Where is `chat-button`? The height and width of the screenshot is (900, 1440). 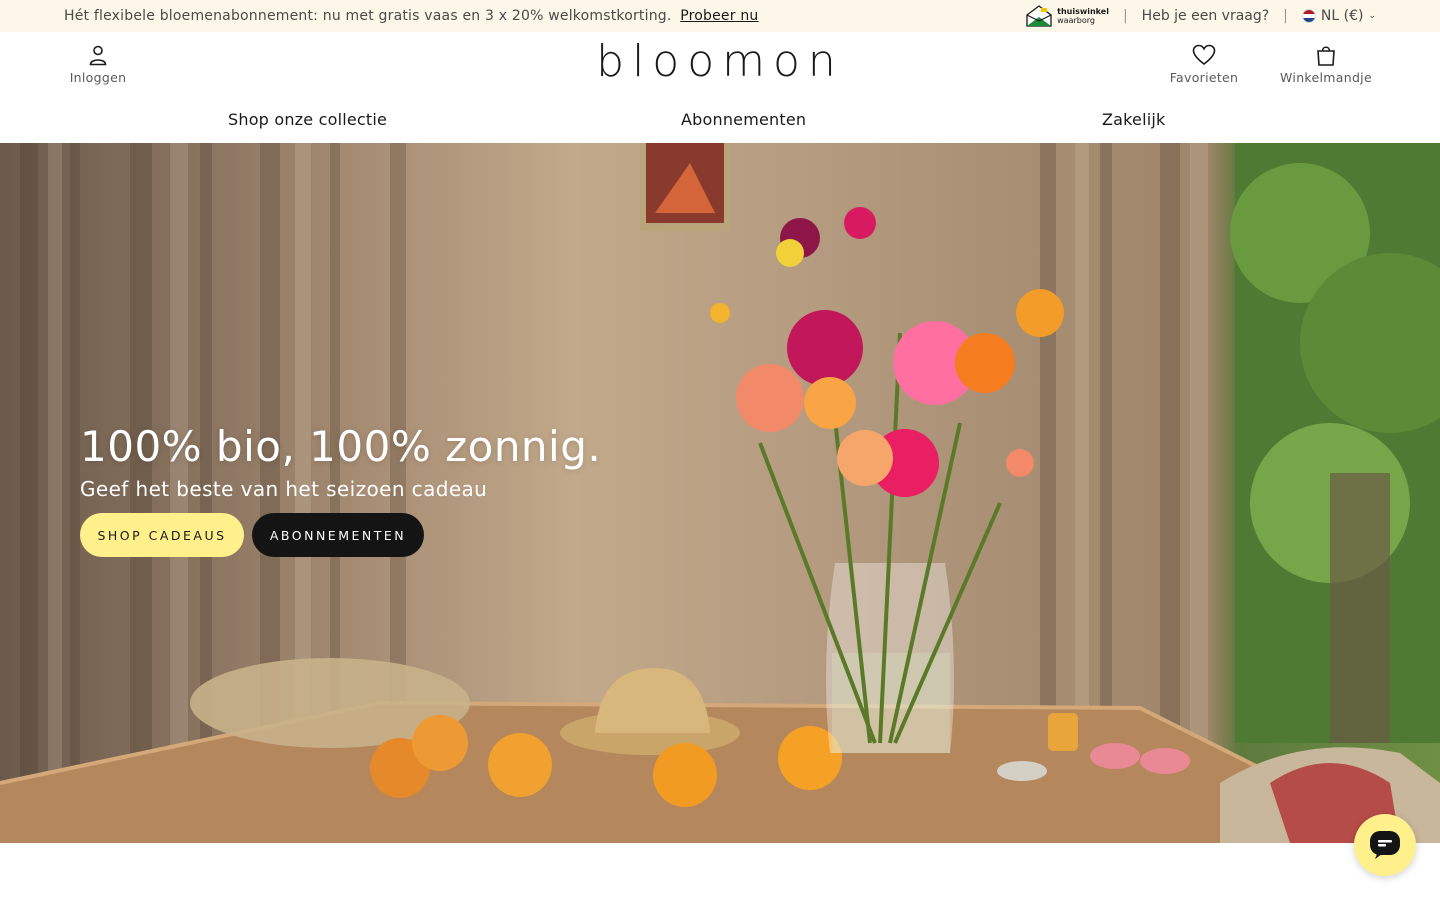
chat-button is located at coordinates (1385, 845).